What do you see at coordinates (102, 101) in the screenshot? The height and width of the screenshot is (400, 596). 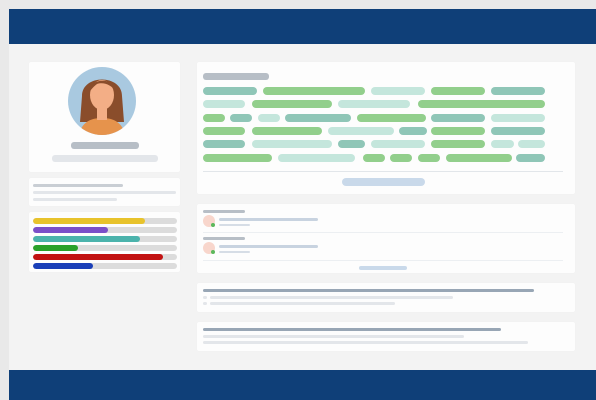 I see `user-avatar-woman-icon` at bounding box center [102, 101].